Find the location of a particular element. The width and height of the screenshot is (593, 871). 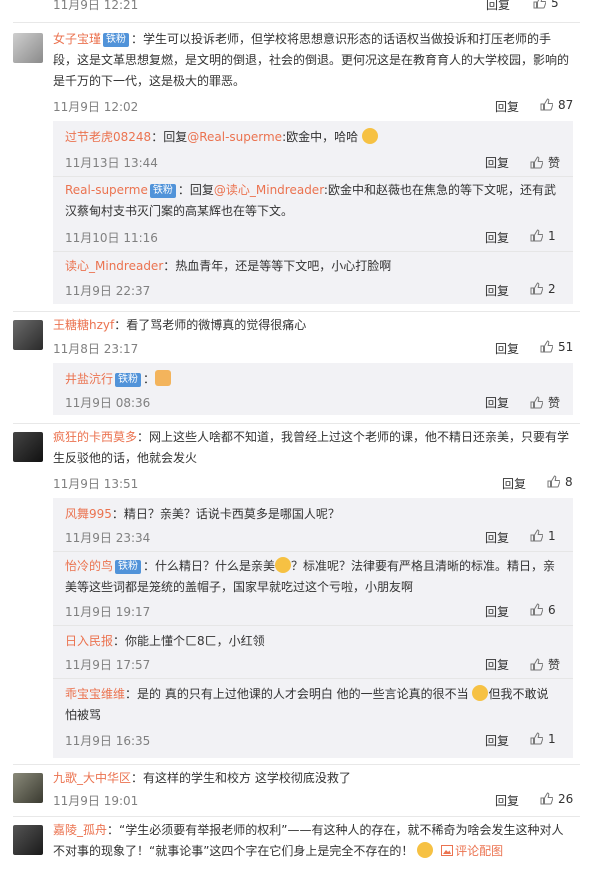

commenter-name: 怡冷的鸟 is located at coordinates (89, 566).